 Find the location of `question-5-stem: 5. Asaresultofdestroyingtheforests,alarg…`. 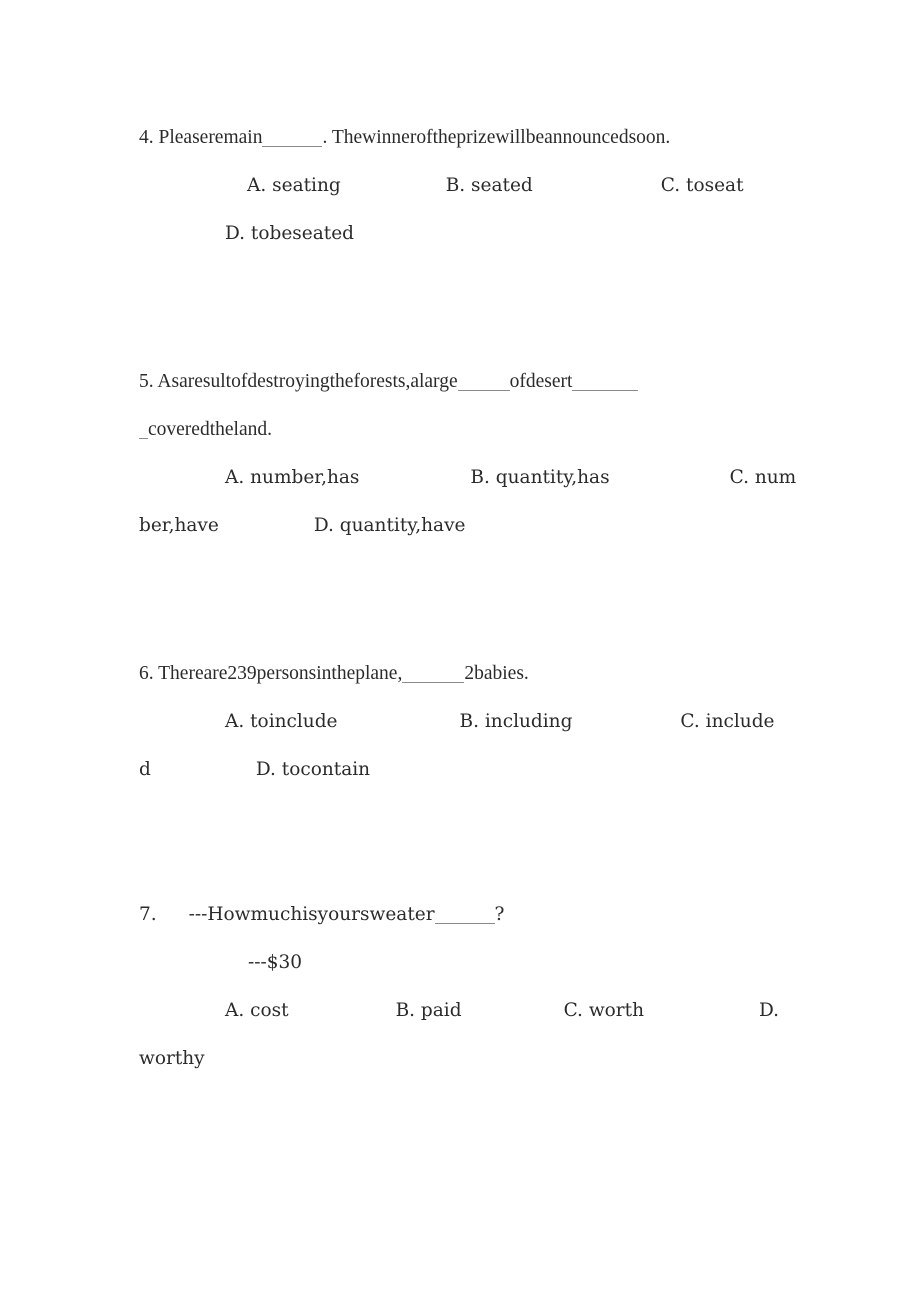

question-5-stem: 5. Asaresultofdestroyingtheforests,alarg… is located at coordinates (459, 382).